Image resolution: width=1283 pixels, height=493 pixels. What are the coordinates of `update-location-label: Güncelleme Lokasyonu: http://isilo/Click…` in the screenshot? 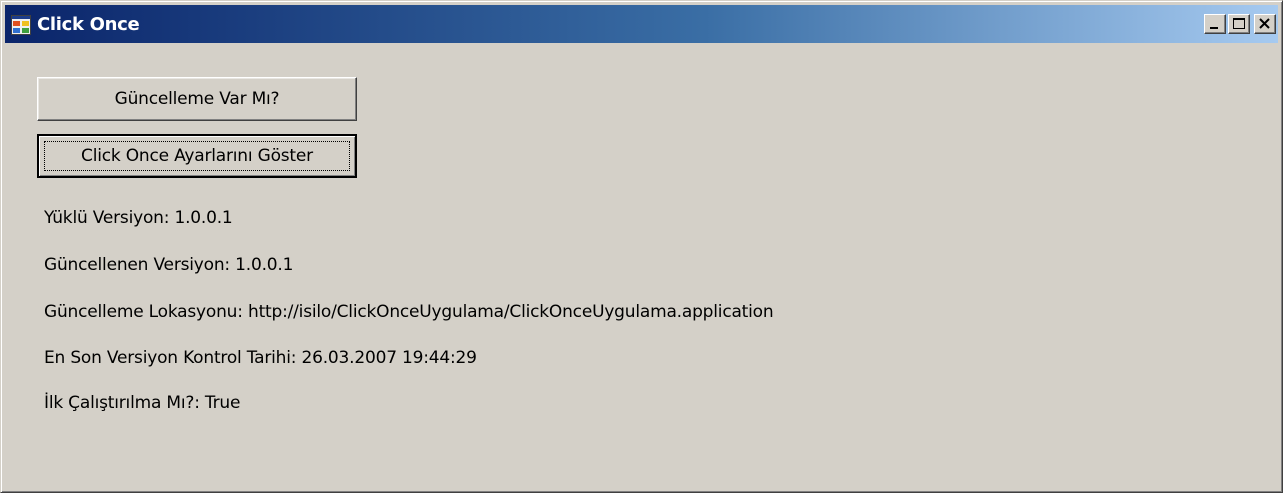 It's located at (409, 312).